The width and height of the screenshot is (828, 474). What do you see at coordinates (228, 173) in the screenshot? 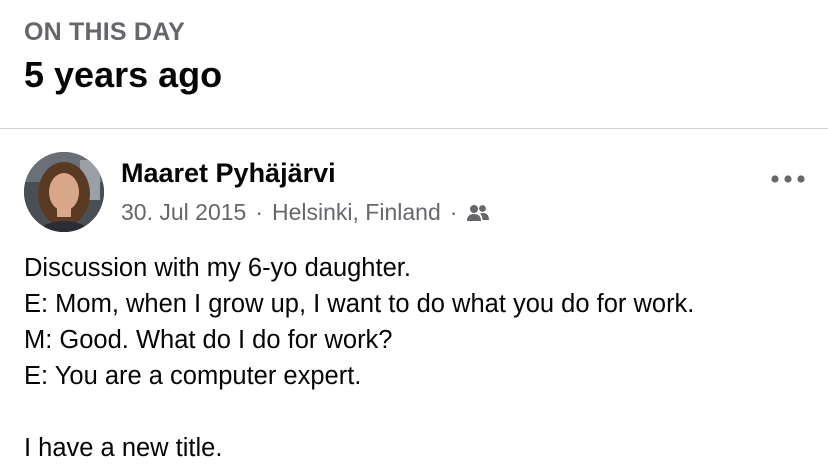
I see `author-name: Maaret Pyhäjärvi` at bounding box center [228, 173].